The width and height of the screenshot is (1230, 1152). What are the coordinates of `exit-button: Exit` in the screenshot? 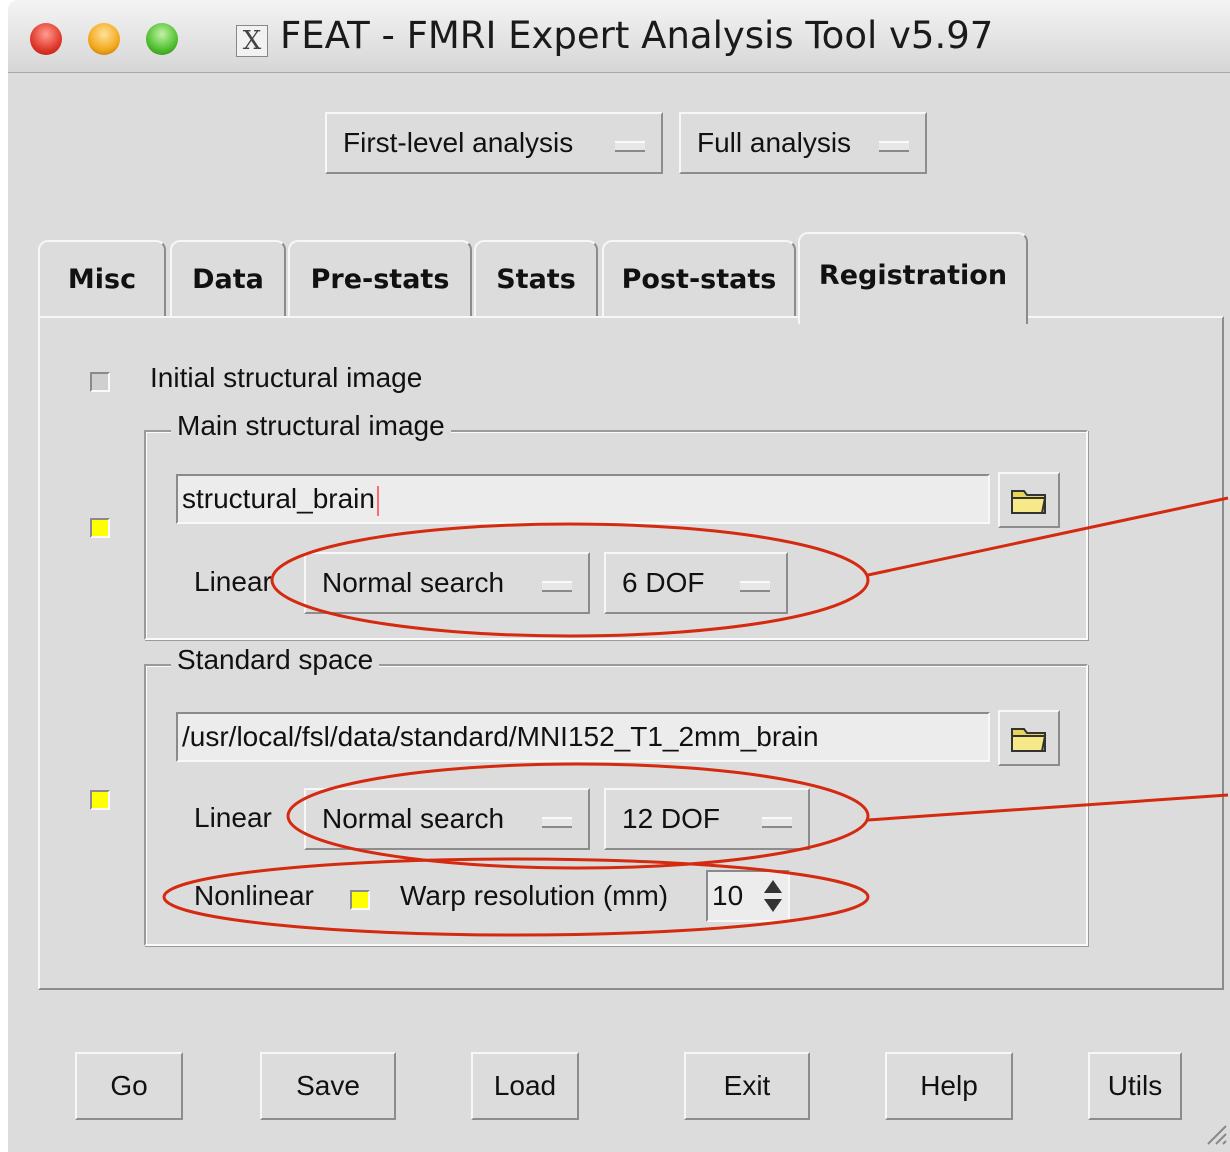 It's located at (747, 1086).